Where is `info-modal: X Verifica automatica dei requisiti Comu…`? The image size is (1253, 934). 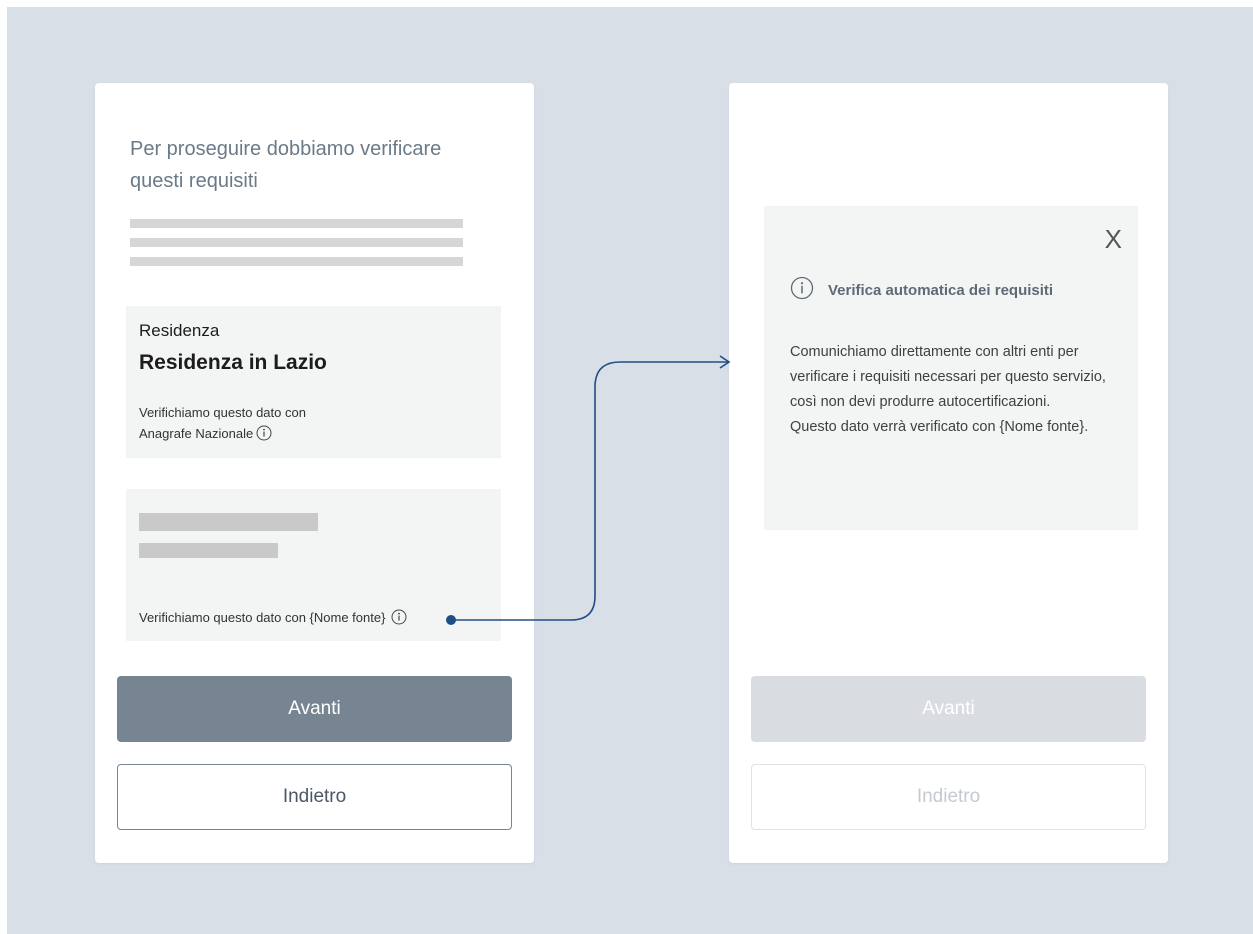 info-modal: X Verifica automatica dei requisiti Comu… is located at coordinates (951, 368).